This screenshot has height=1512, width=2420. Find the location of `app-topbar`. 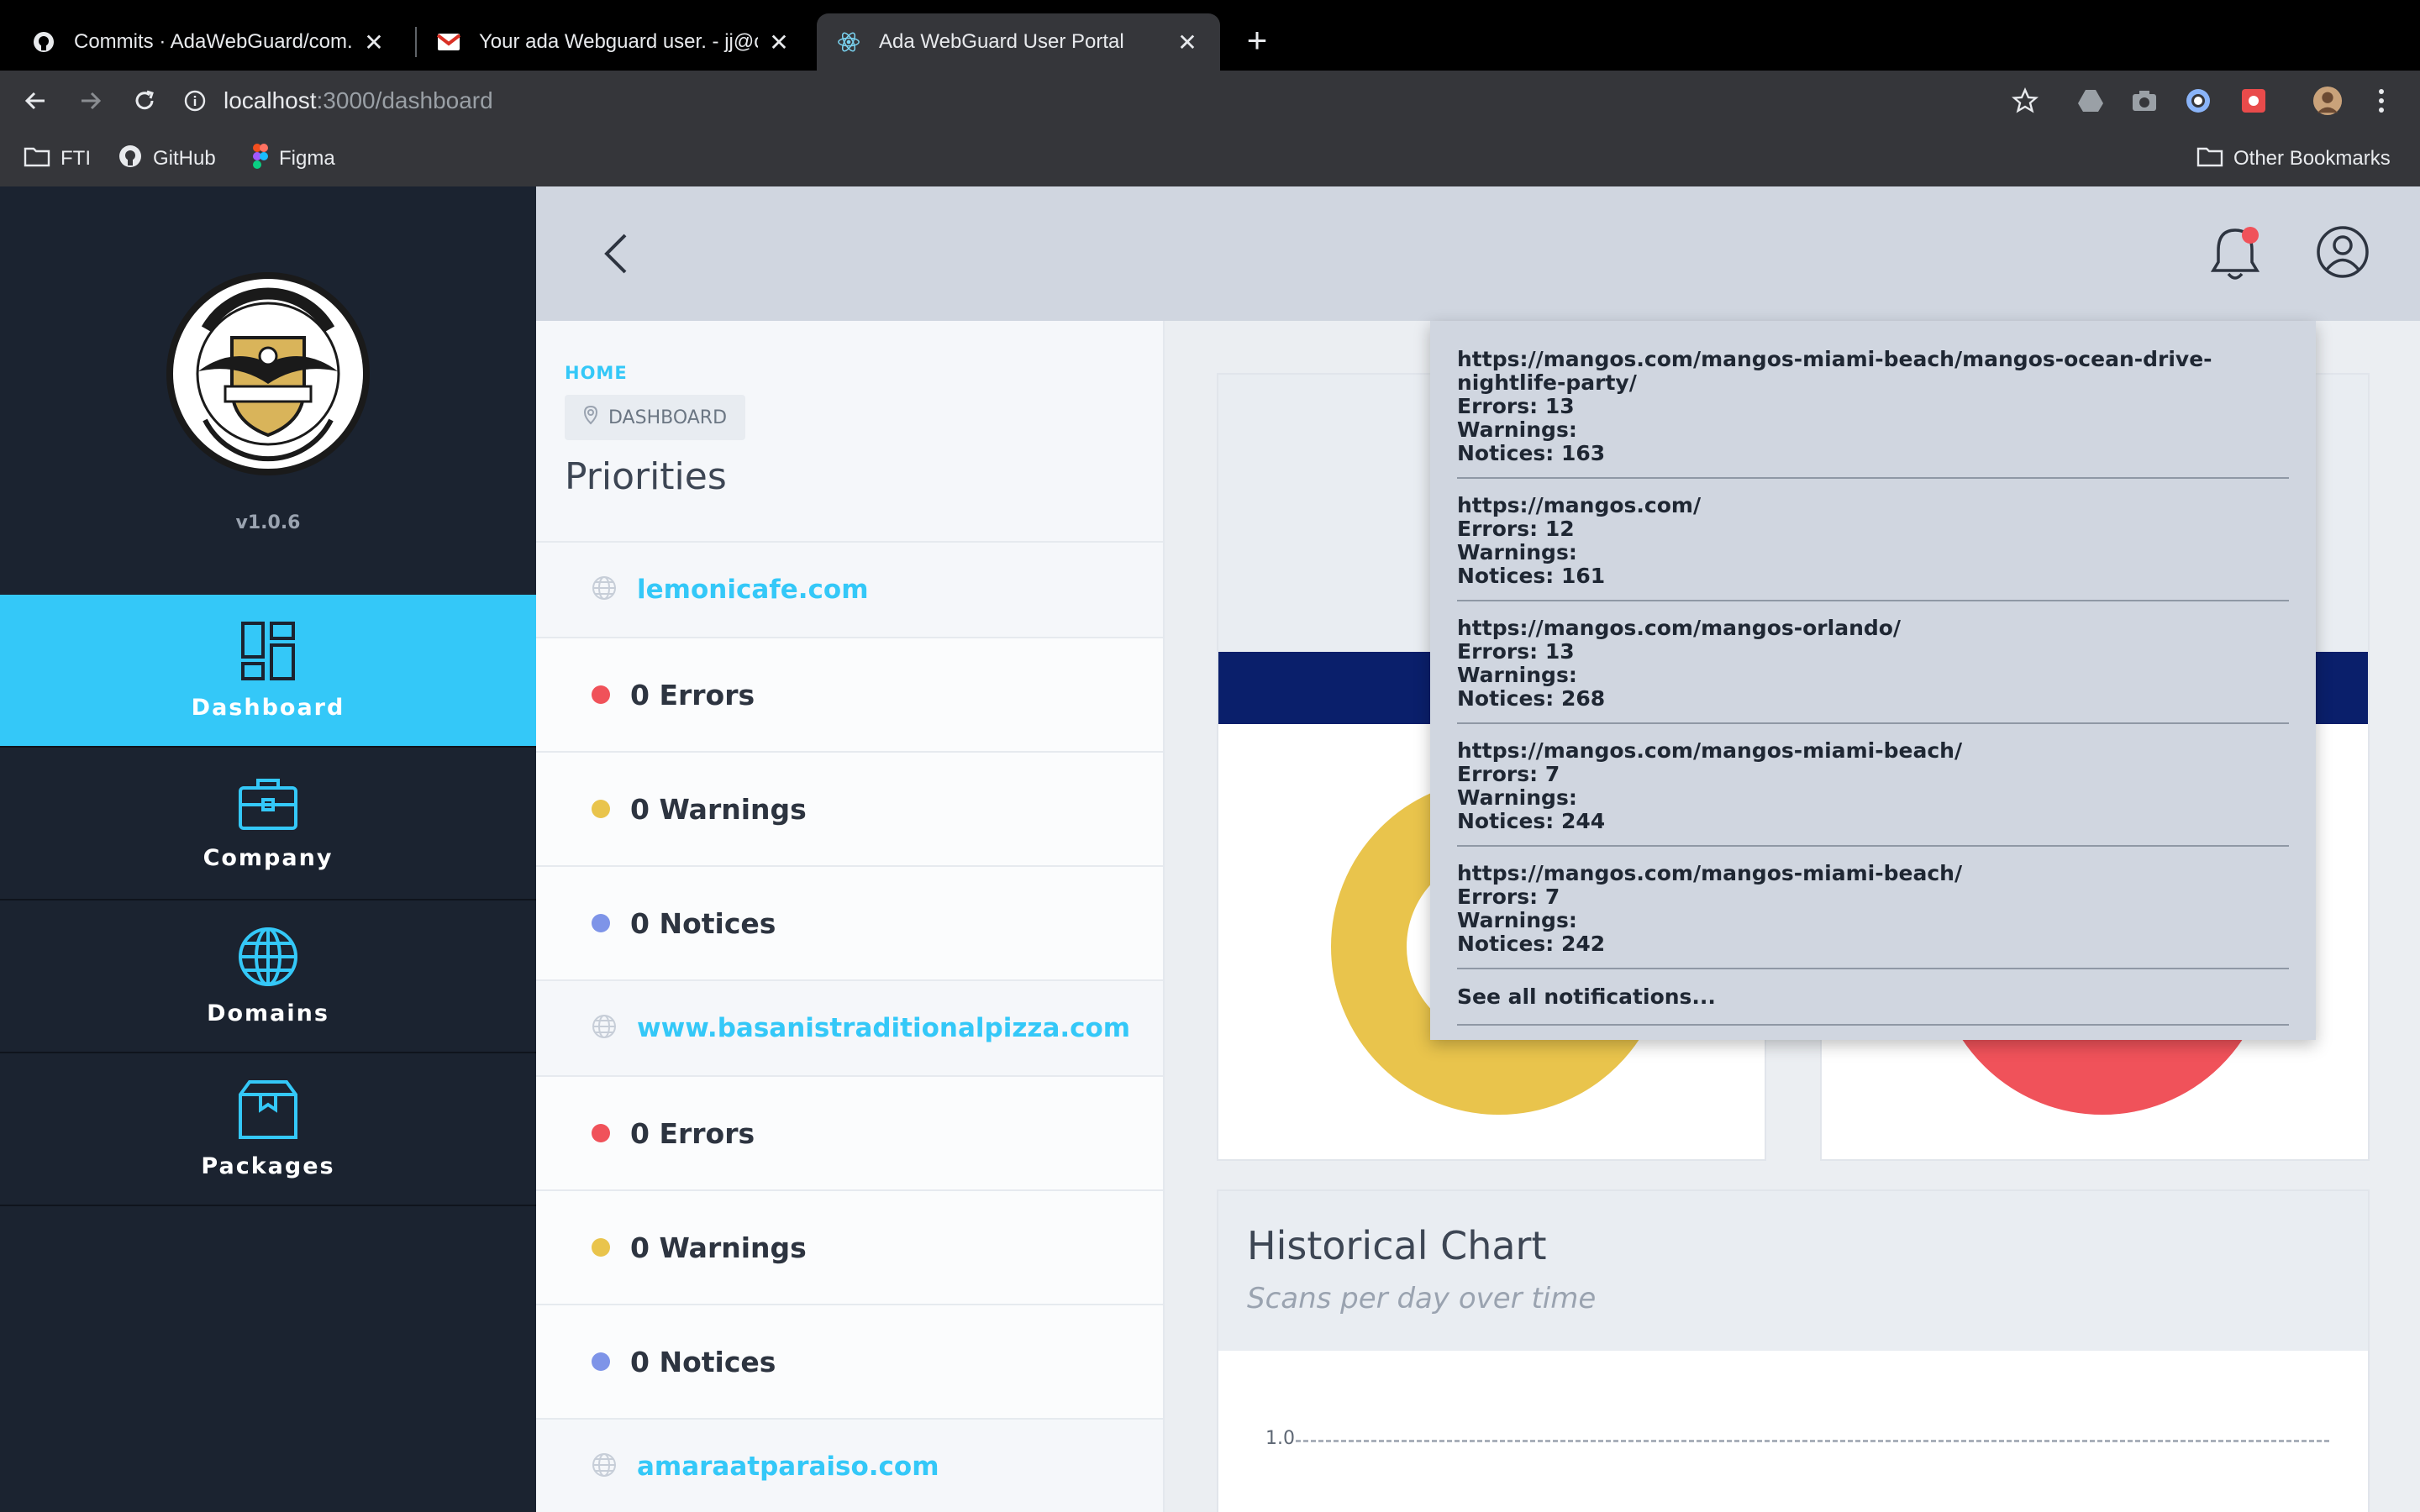

app-topbar is located at coordinates (1478, 253).